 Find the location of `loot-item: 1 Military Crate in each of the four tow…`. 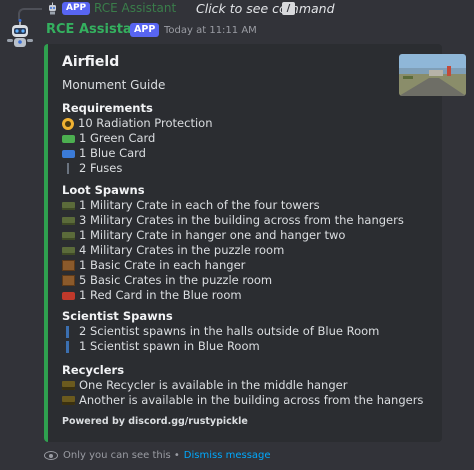

loot-item: 1 Military Crate in each of the four tow… is located at coordinates (233, 205).